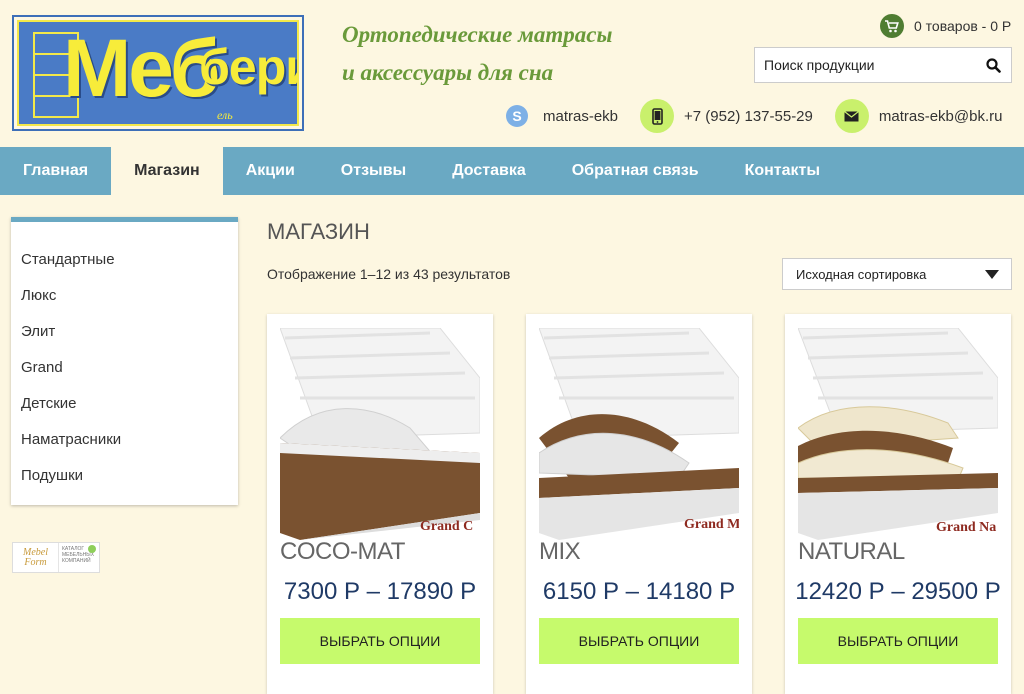 The image size is (1024, 694). What do you see at coordinates (748, 116) in the screenshot?
I see `phone-number: +7 (952) 137-55-29` at bounding box center [748, 116].